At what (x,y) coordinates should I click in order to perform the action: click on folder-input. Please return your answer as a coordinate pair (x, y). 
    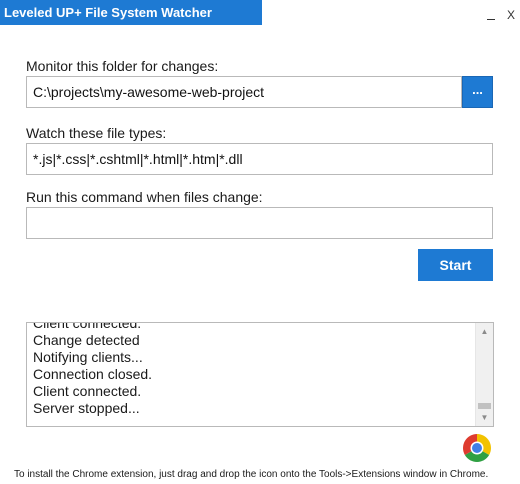
    Looking at the image, I should click on (244, 92).